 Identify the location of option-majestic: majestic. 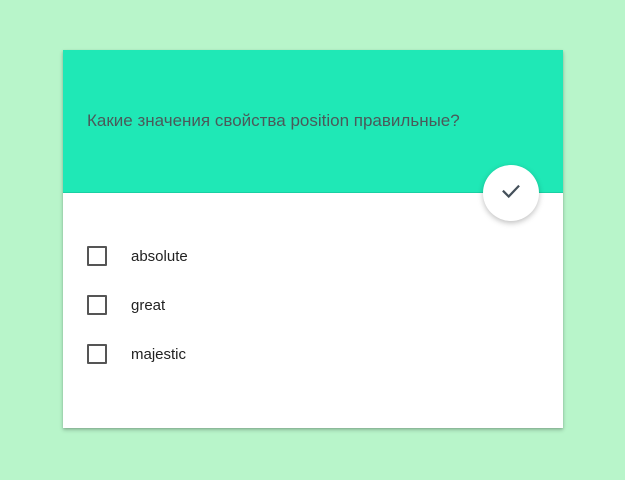
(137, 354).